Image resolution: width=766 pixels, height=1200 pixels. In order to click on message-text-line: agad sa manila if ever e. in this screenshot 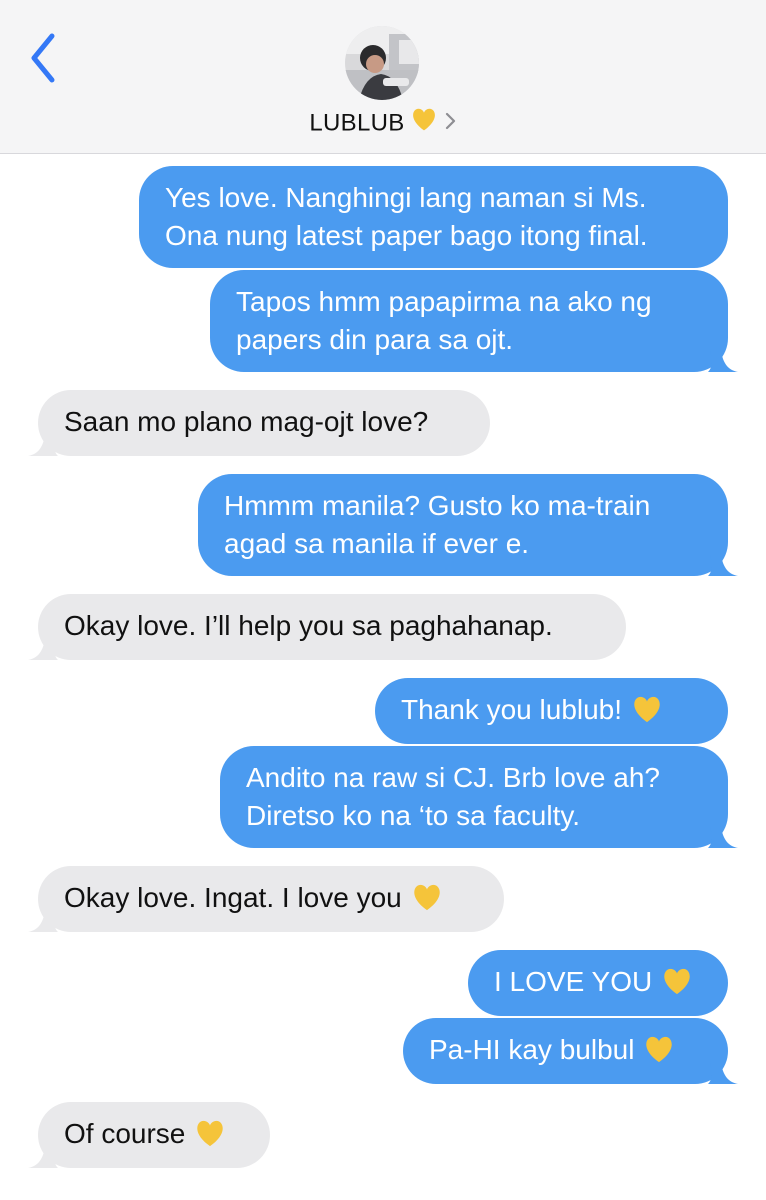, I will do `click(463, 544)`.